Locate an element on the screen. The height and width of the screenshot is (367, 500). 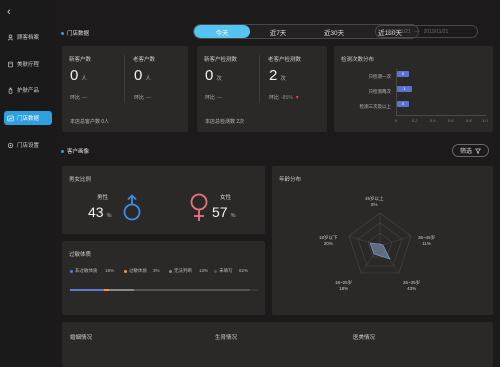
segment-unfilled is located at coordinates (192, 290).